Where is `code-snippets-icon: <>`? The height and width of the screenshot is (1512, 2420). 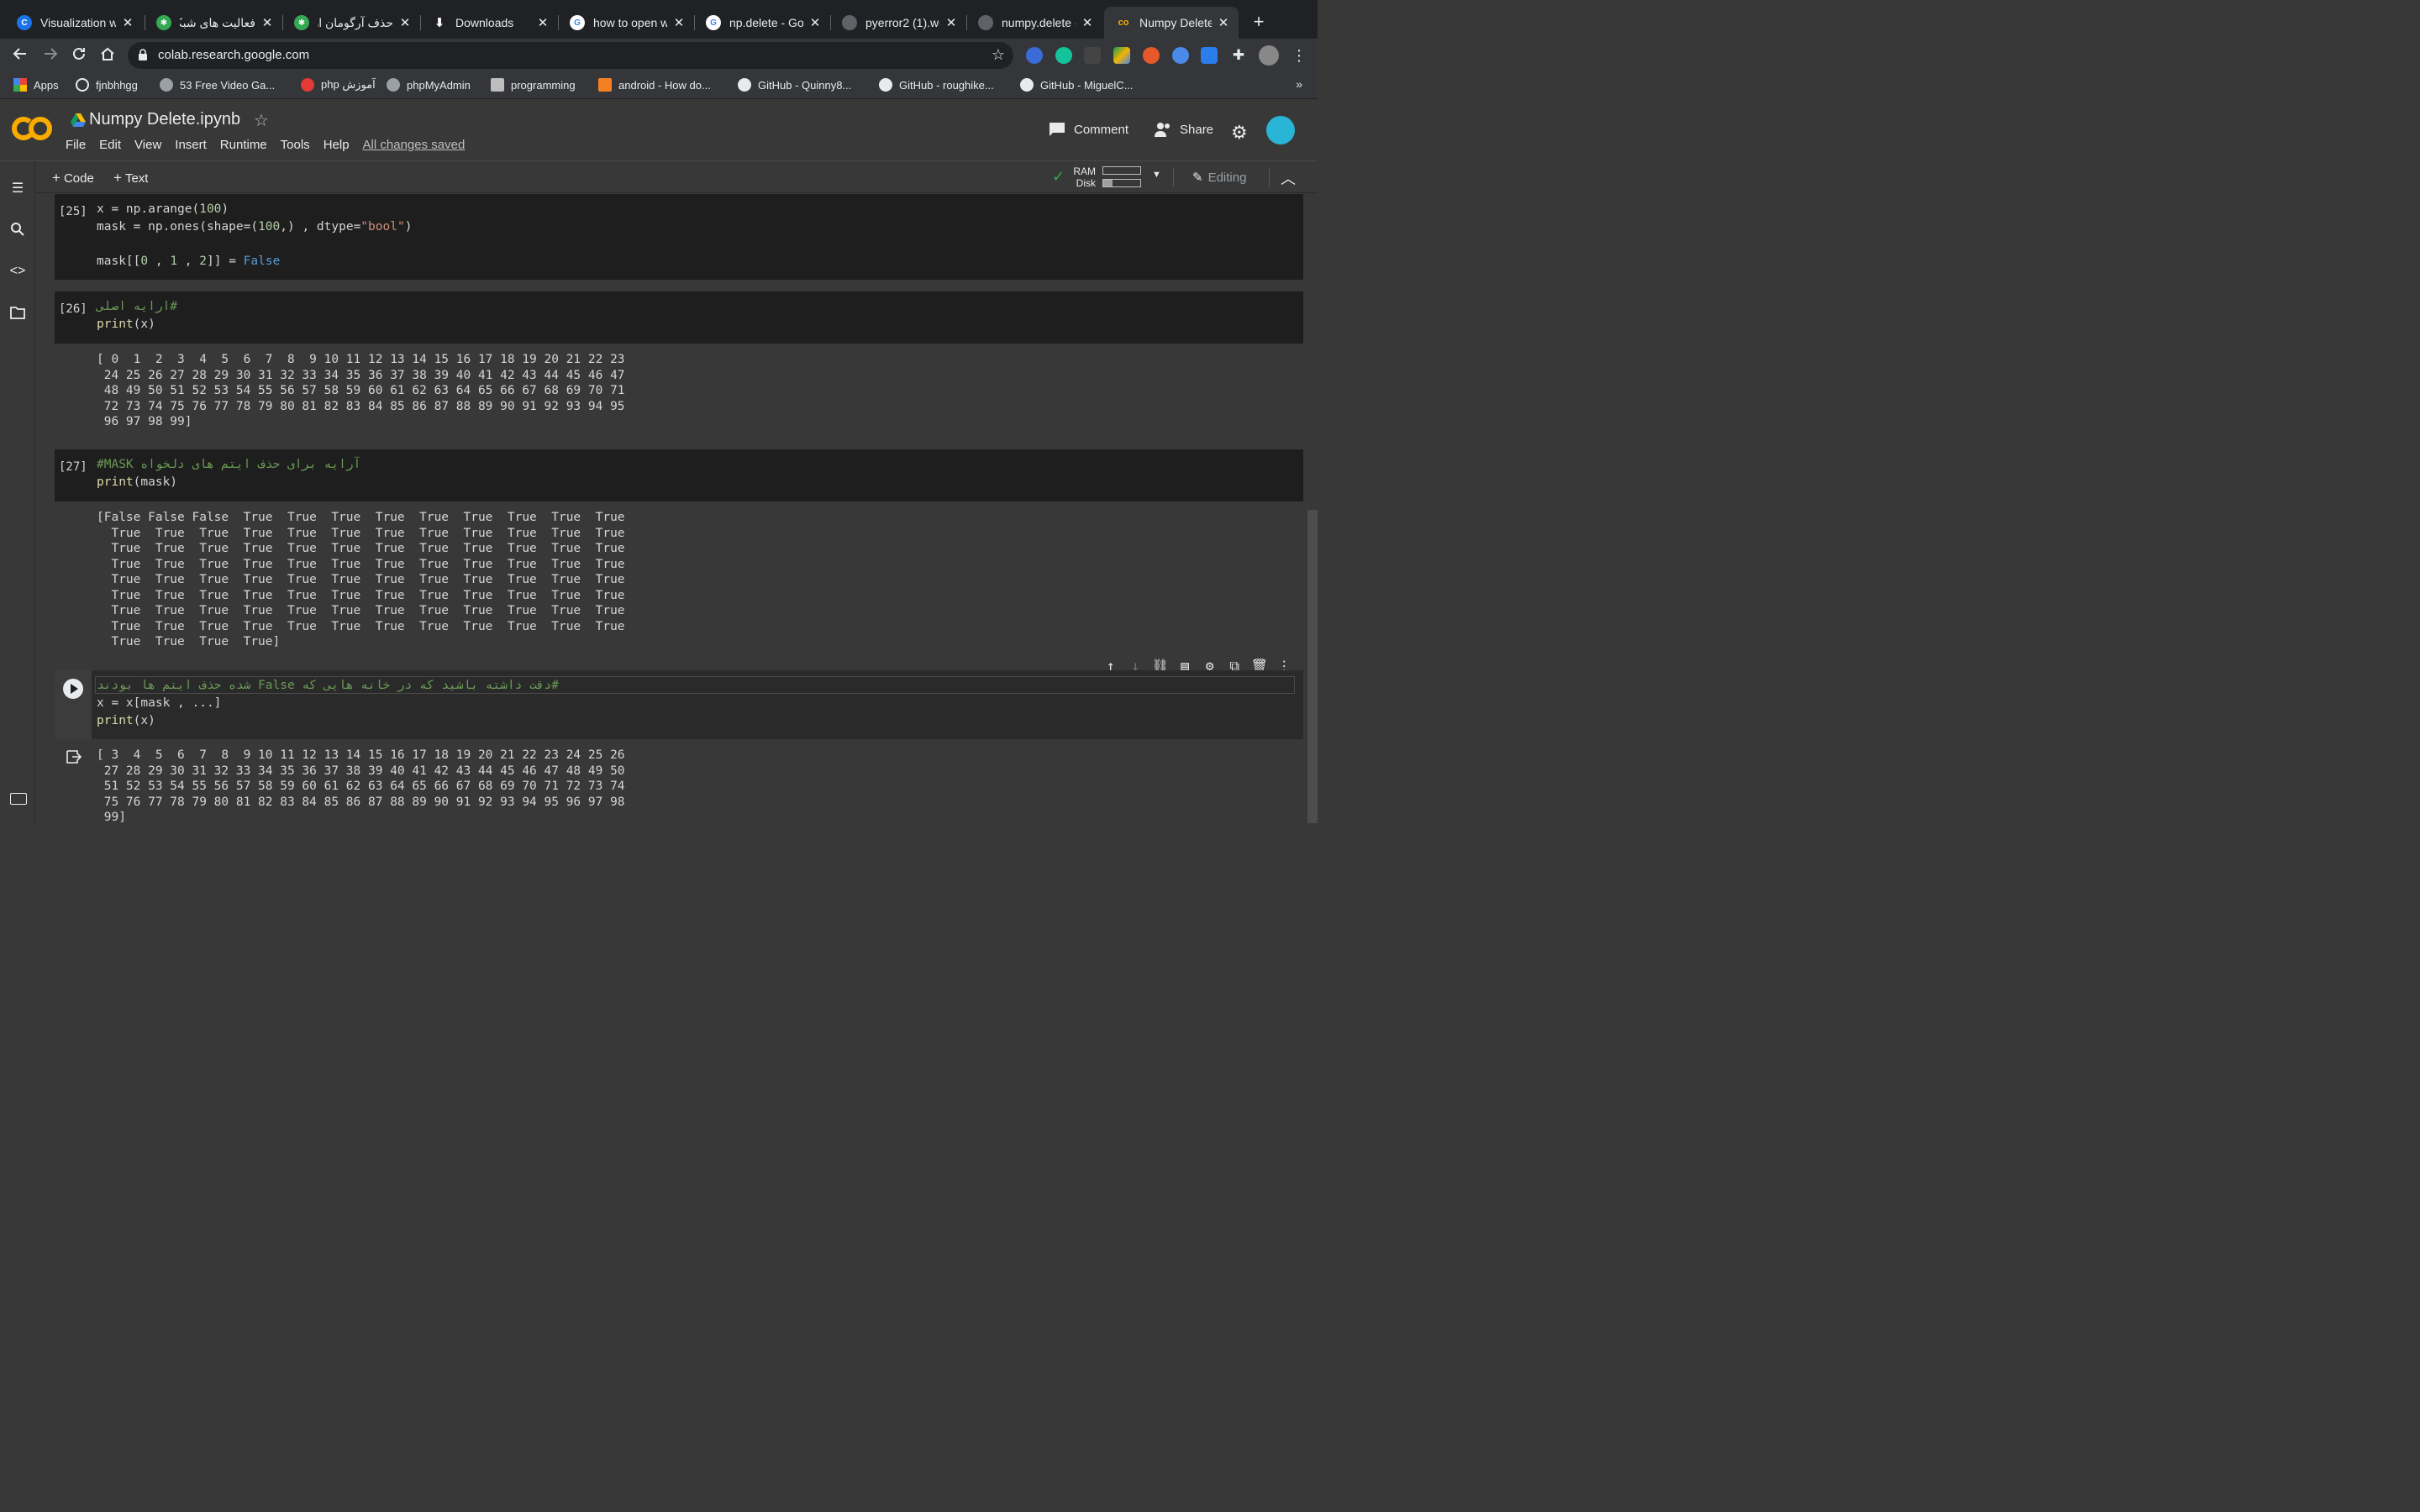 code-snippets-icon: <> is located at coordinates (17, 272).